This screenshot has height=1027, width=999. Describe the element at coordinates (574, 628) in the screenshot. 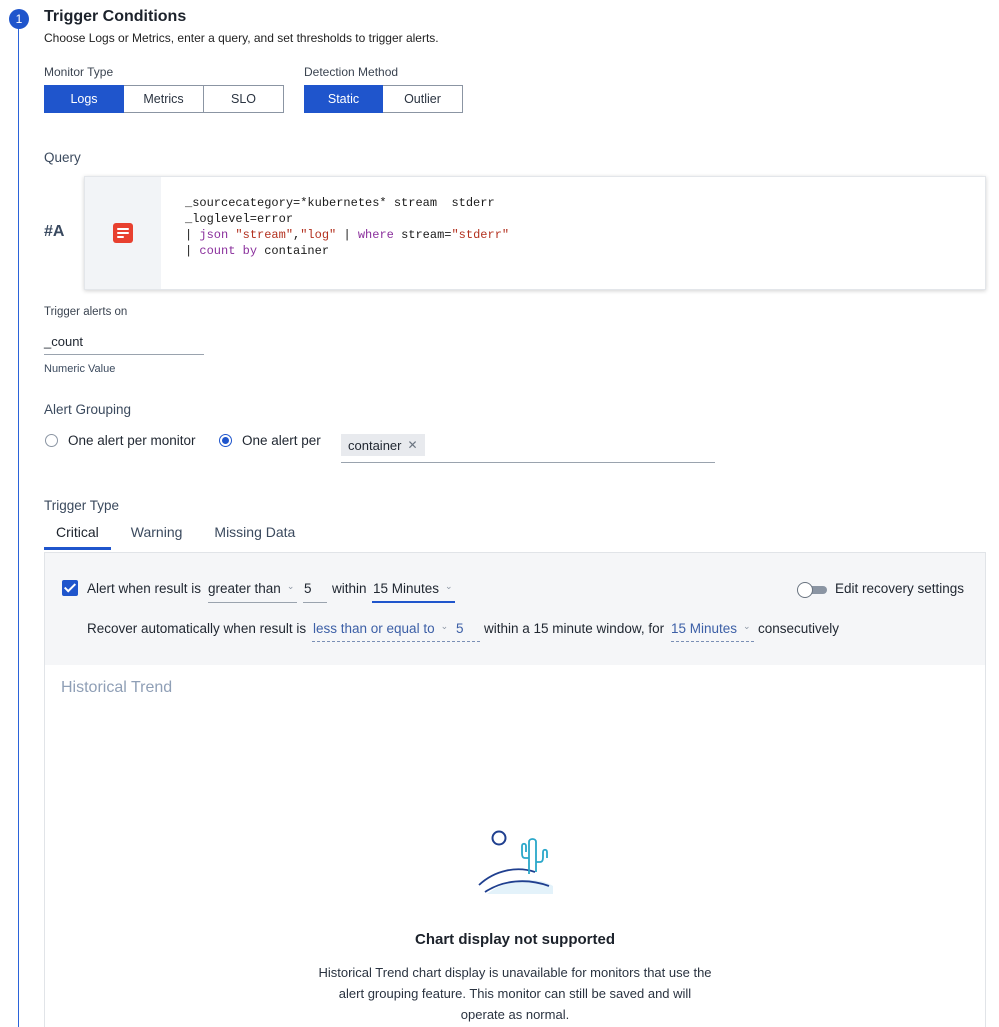

I see `recover-middle-text: within a 15 minute window, for` at that location.